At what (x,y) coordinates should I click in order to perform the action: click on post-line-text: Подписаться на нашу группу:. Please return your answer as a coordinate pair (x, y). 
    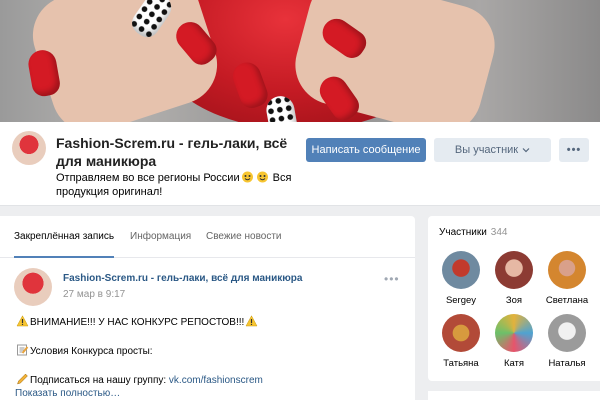
    Looking at the image, I should click on (99, 380).